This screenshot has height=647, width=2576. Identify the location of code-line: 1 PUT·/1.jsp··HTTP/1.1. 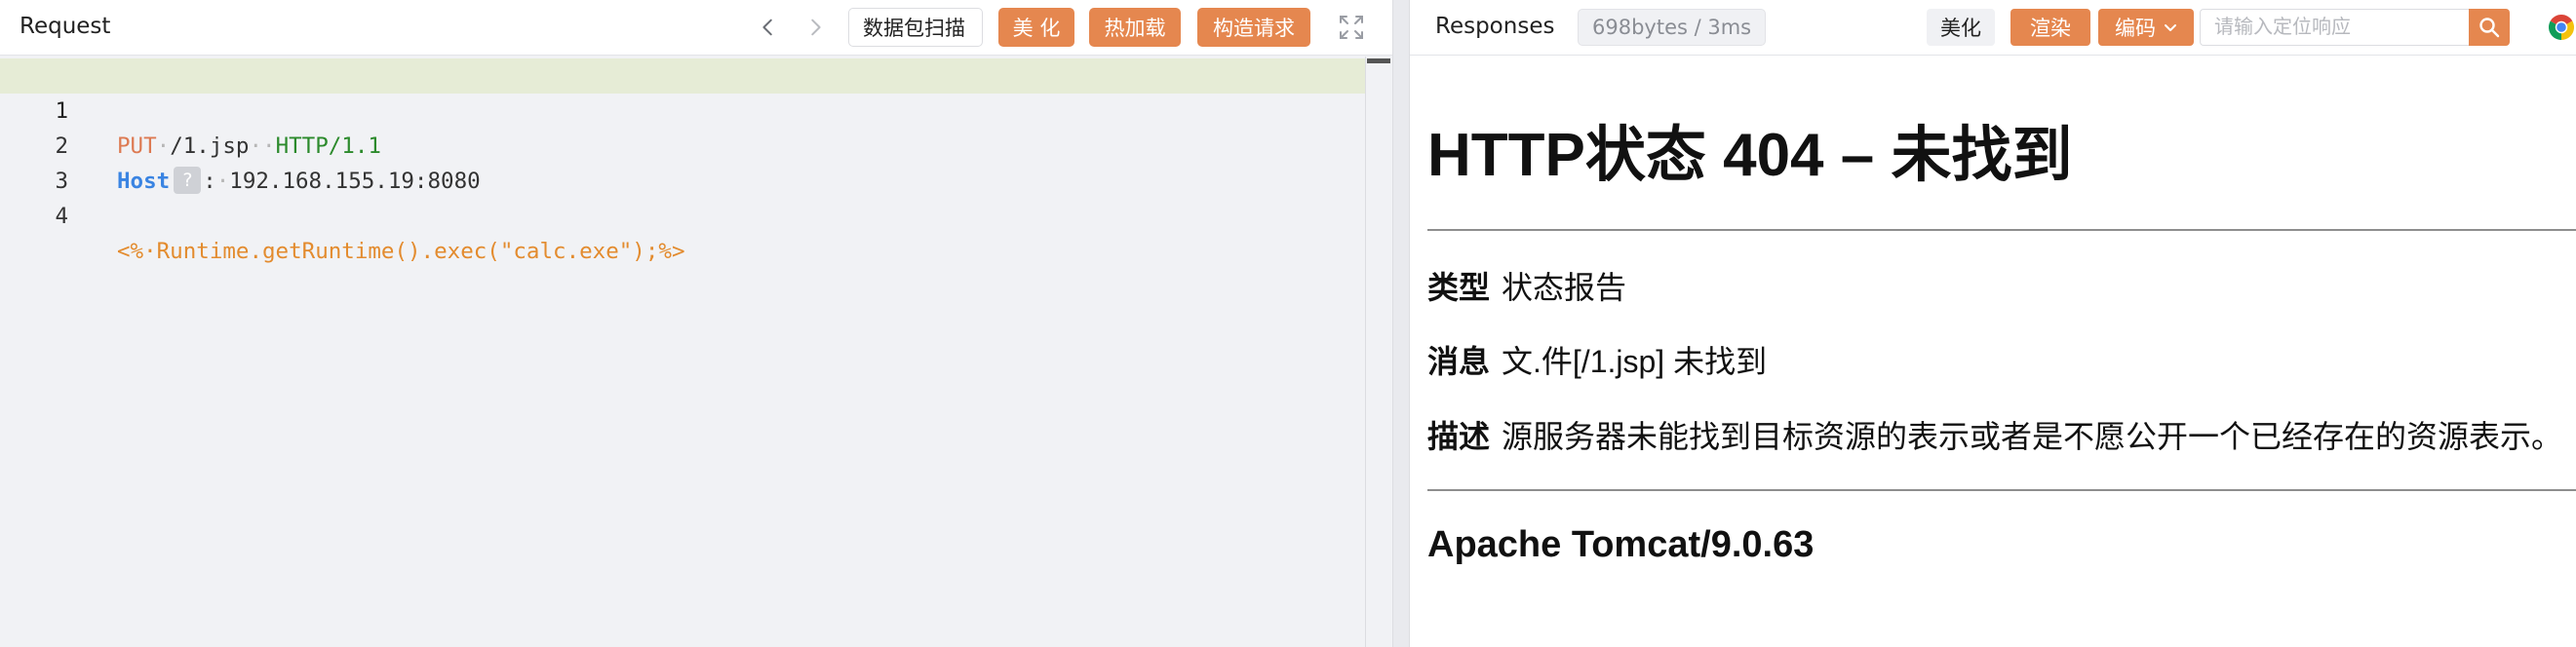
(682, 109).